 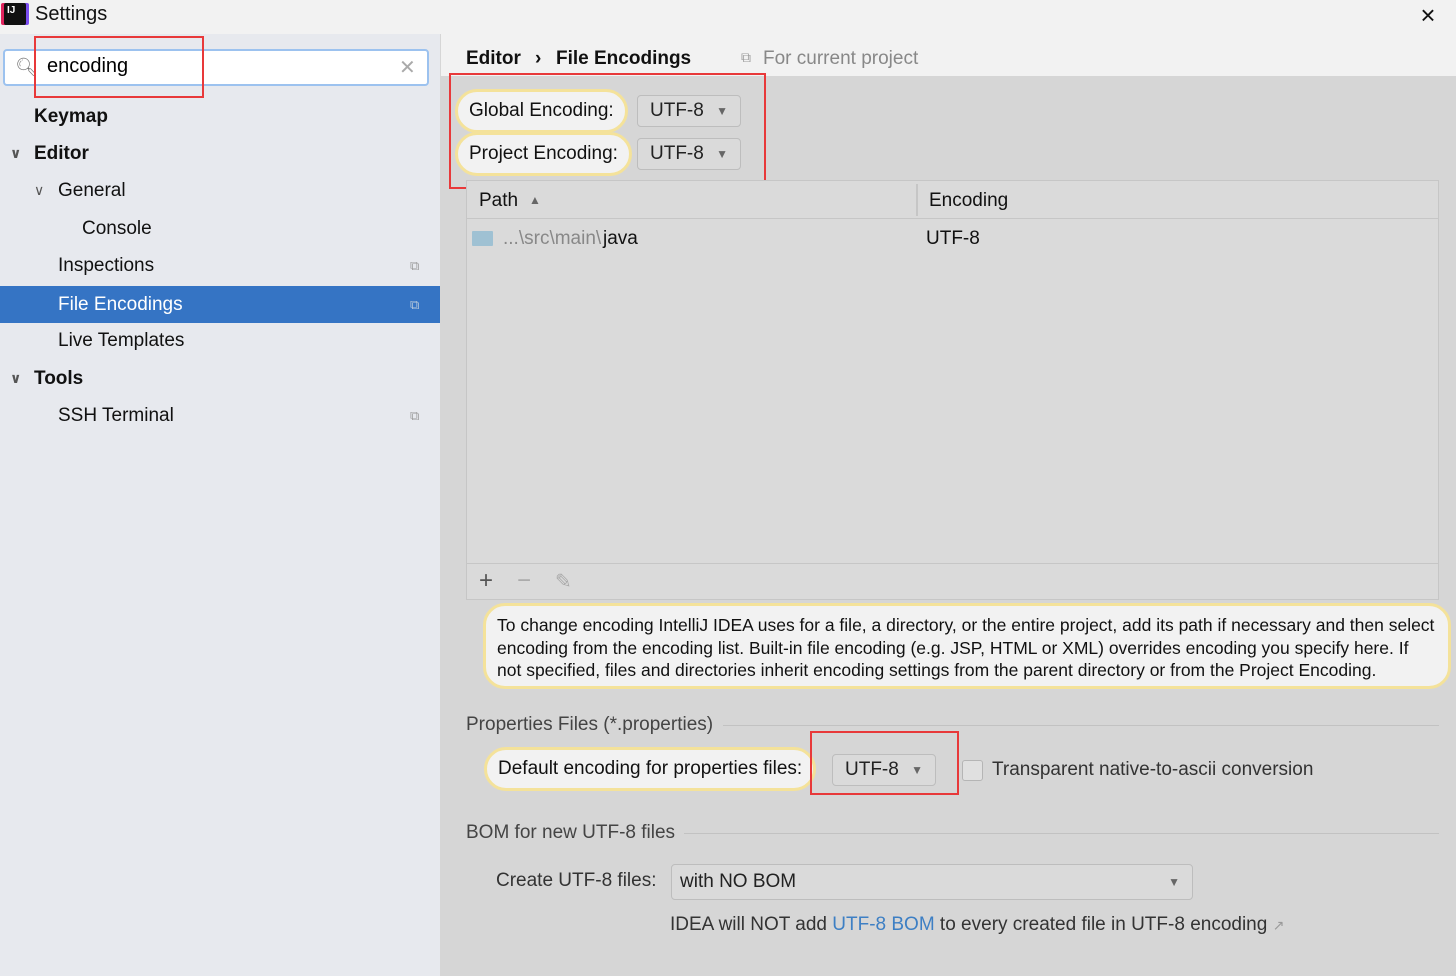 What do you see at coordinates (15, 14) in the screenshot?
I see `intellij-logo-icon: IJ` at bounding box center [15, 14].